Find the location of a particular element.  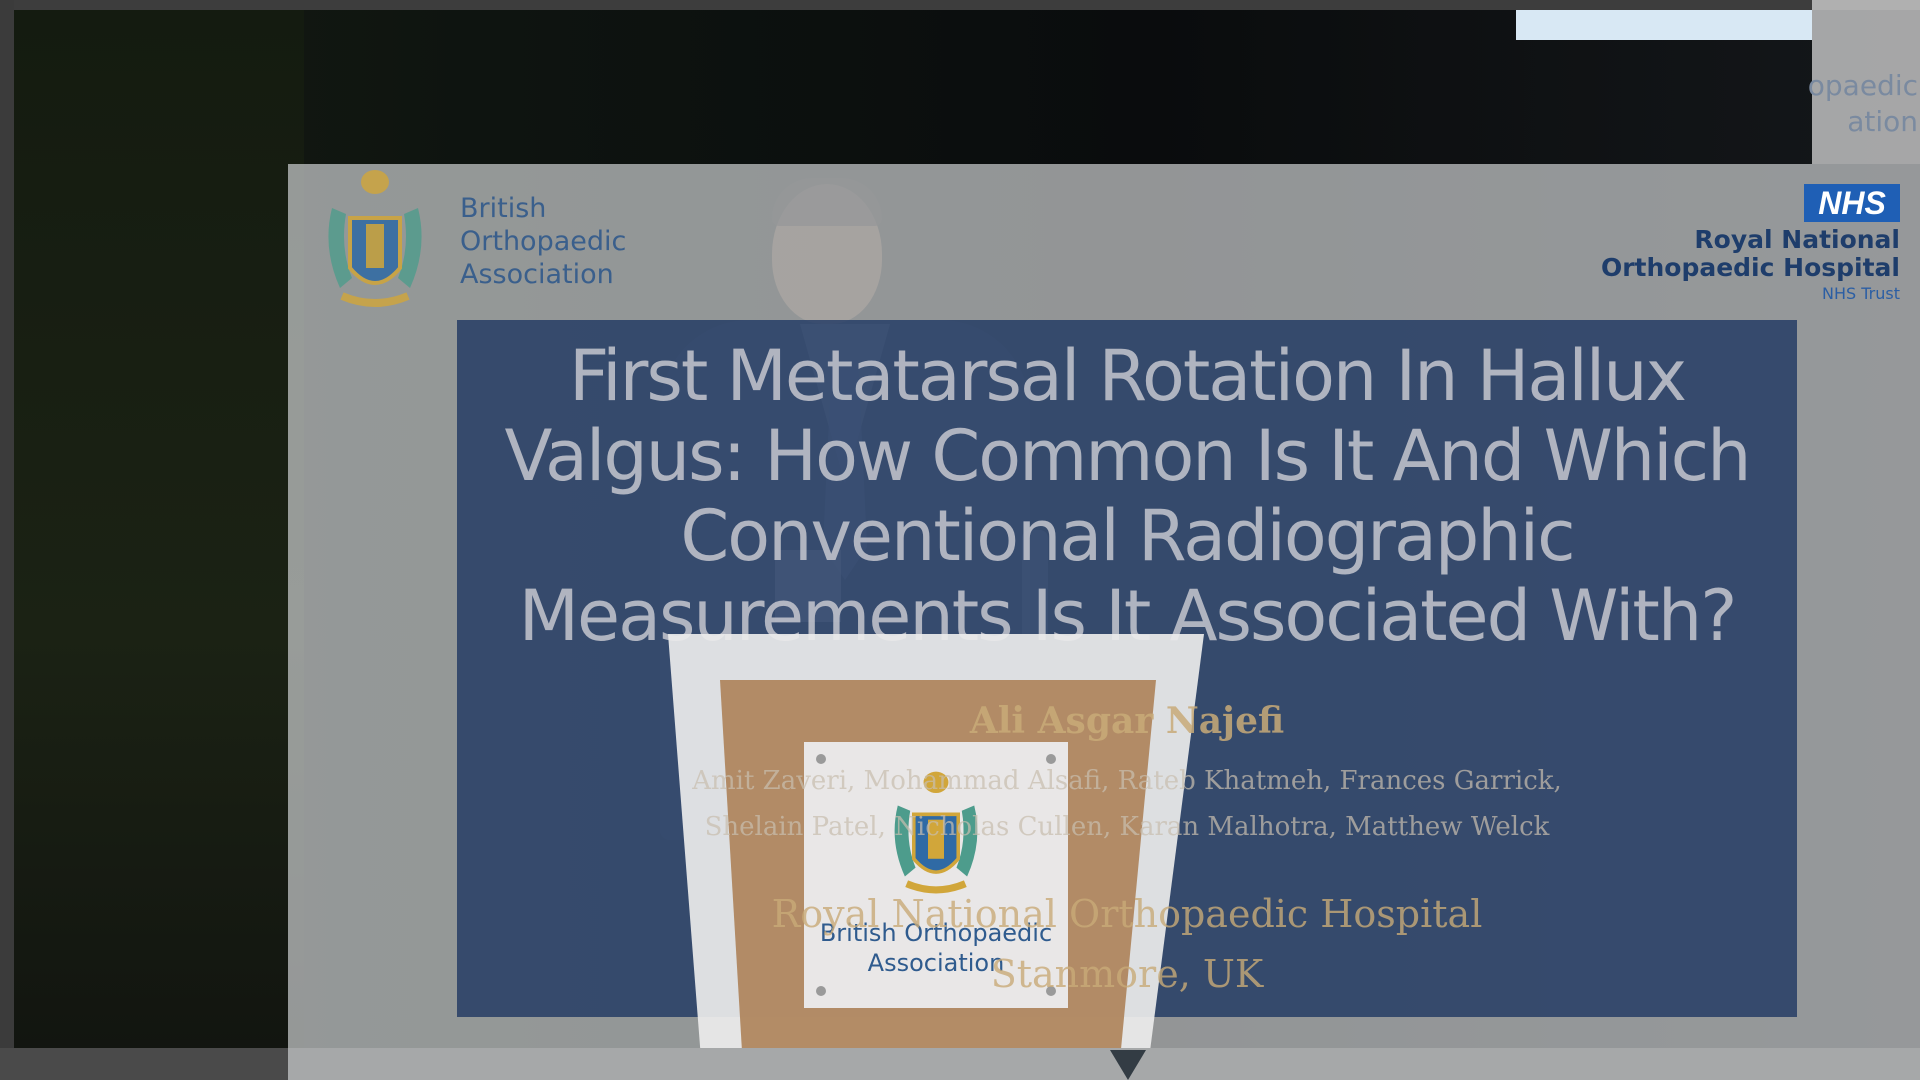

rnoh-name: Royal National Orthopaedic Hospital is located at coordinates (1750, 253).